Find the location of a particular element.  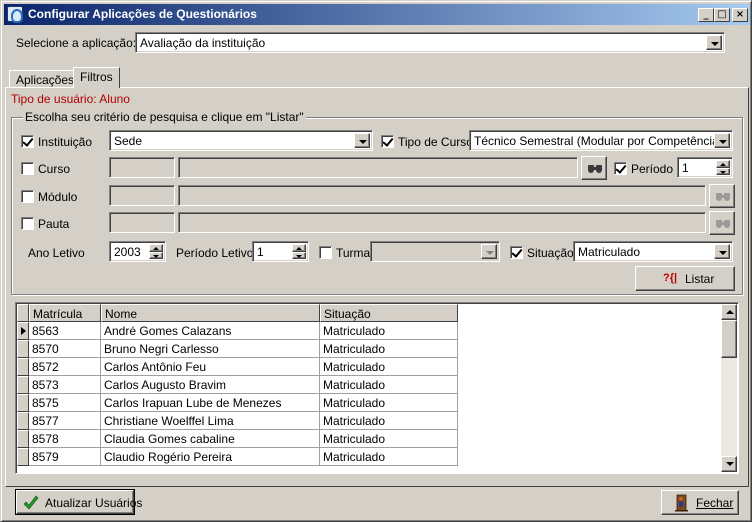

close-window-button: Fechar is located at coordinates (700, 502).